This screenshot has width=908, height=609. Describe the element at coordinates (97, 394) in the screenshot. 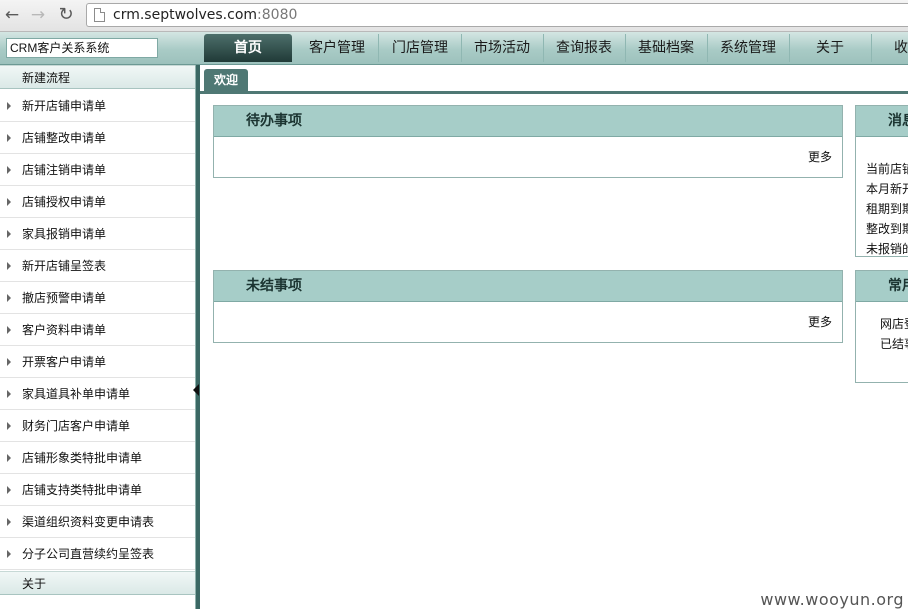

I see `sidebar-item-furniture-props-reorder: 家具道具补单申请单` at that location.